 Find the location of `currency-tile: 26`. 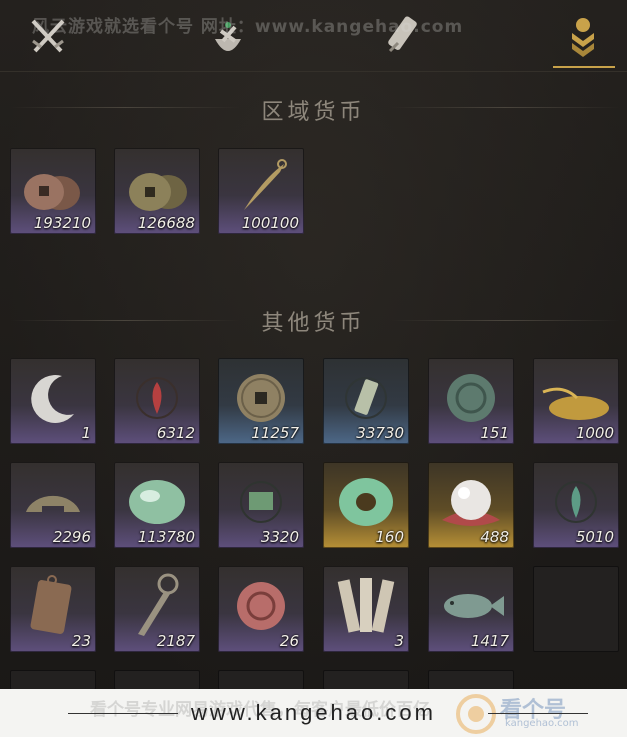

currency-tile: 26 is located at coordinates (261, 609).